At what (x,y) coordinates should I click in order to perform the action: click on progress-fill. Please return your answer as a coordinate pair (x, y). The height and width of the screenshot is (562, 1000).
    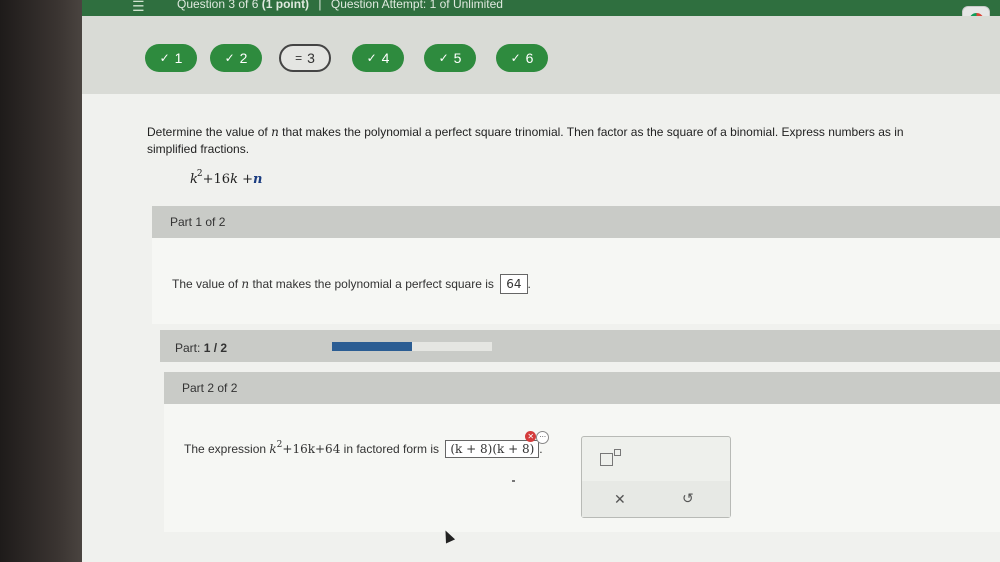
    Looking at the image, I should click on (372, 346).